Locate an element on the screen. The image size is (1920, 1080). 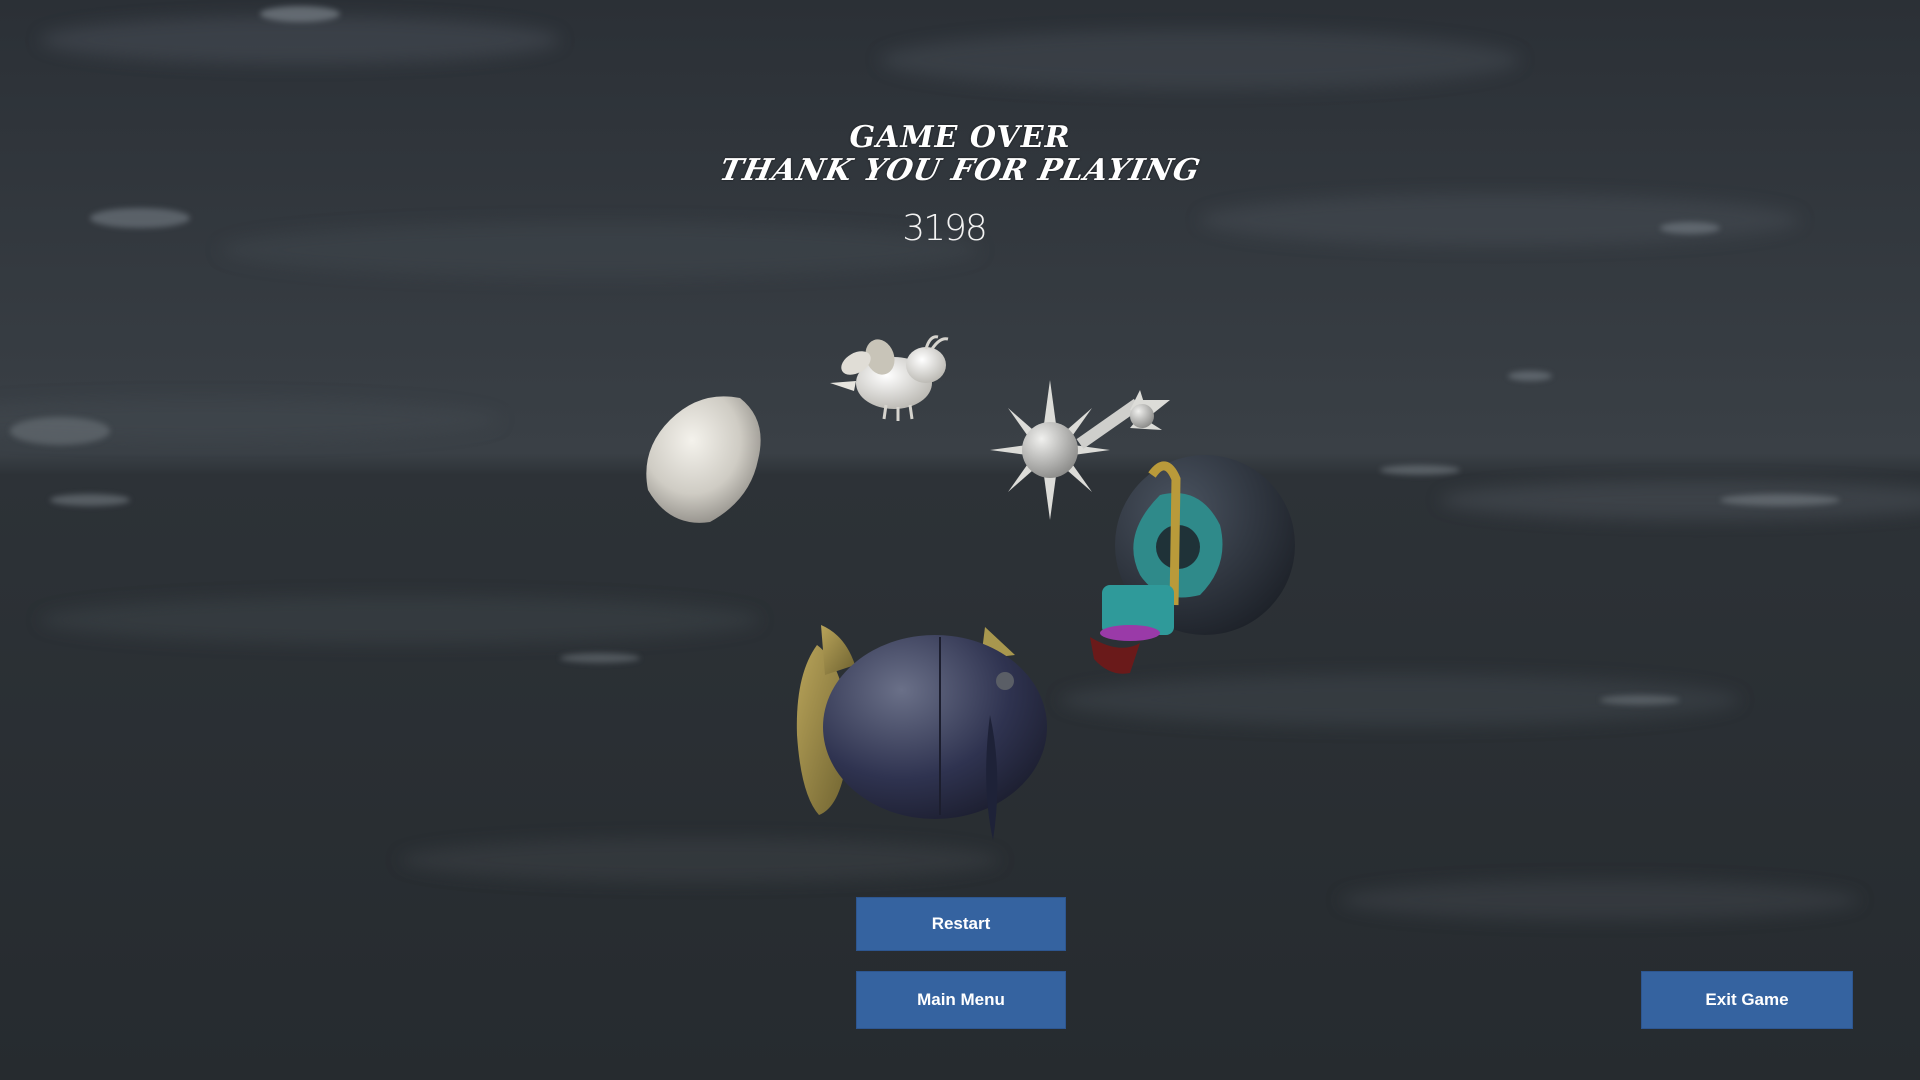
exit-game-button-label: Exit Game is located at coordinates (1747, 999).